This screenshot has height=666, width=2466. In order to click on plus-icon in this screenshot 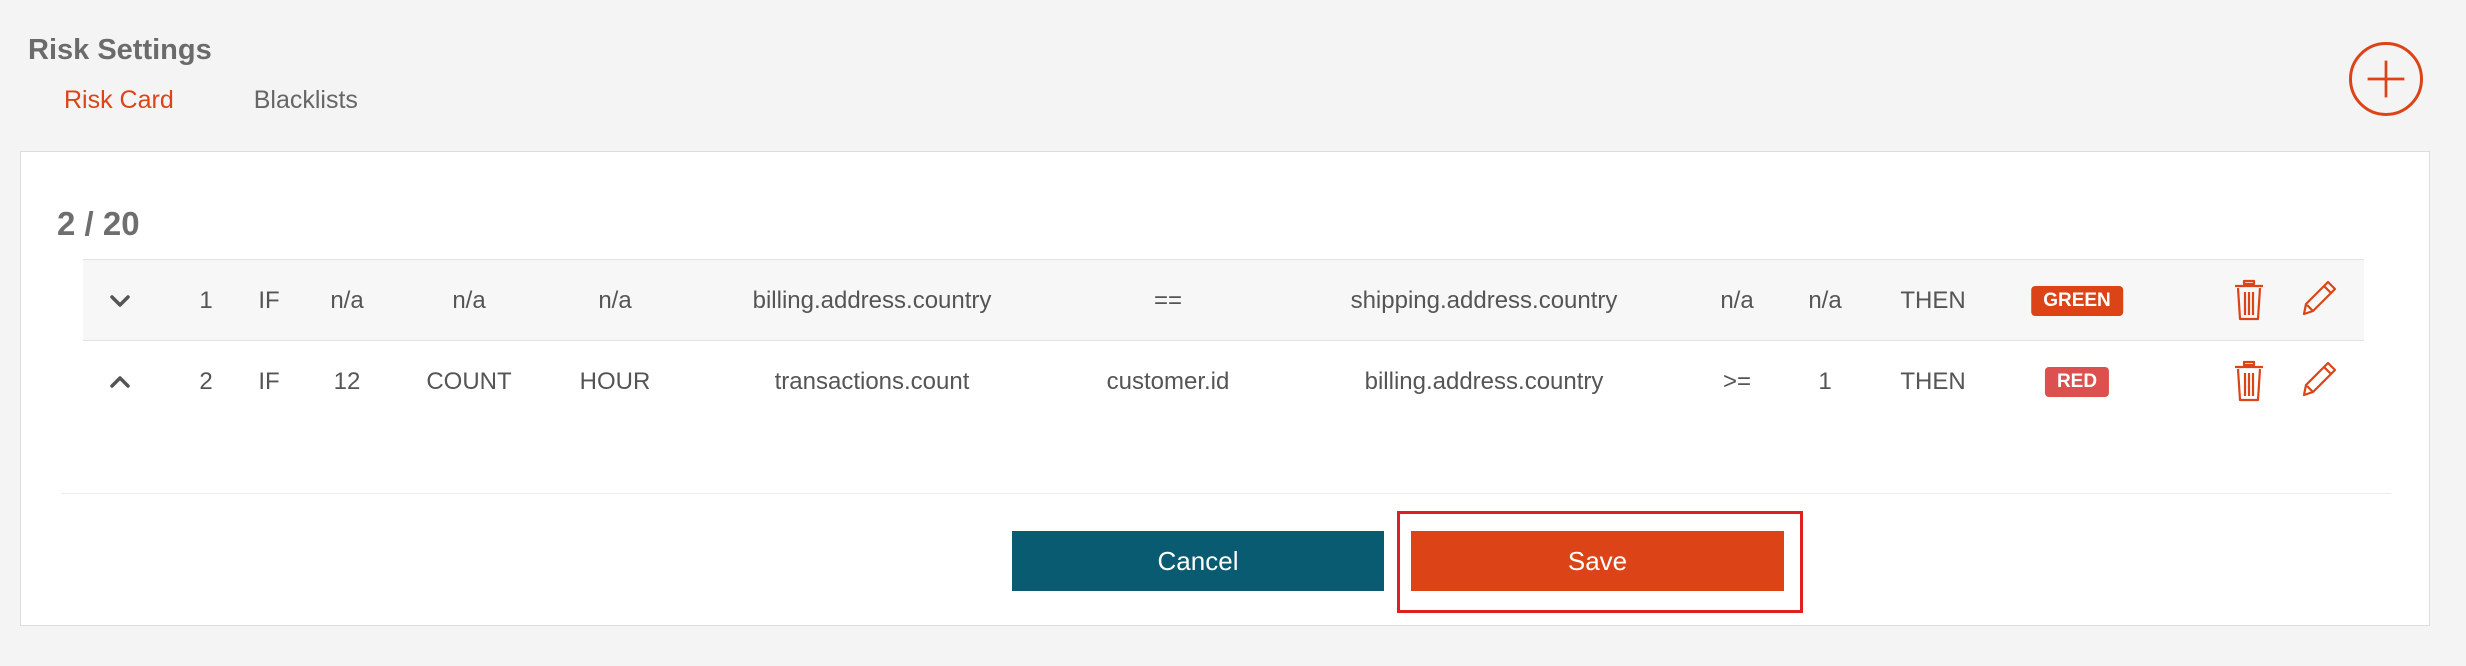, I will do `click(2386, 79)`.